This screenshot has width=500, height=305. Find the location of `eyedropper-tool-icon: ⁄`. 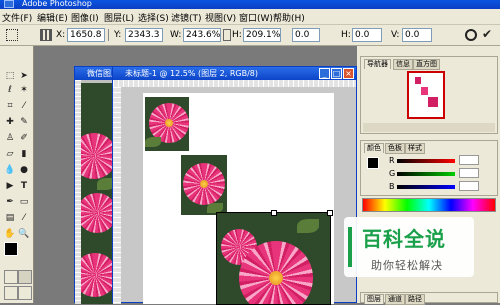

eyedropper-tool-icon: ⁄ is located at coordinates (24, 218).